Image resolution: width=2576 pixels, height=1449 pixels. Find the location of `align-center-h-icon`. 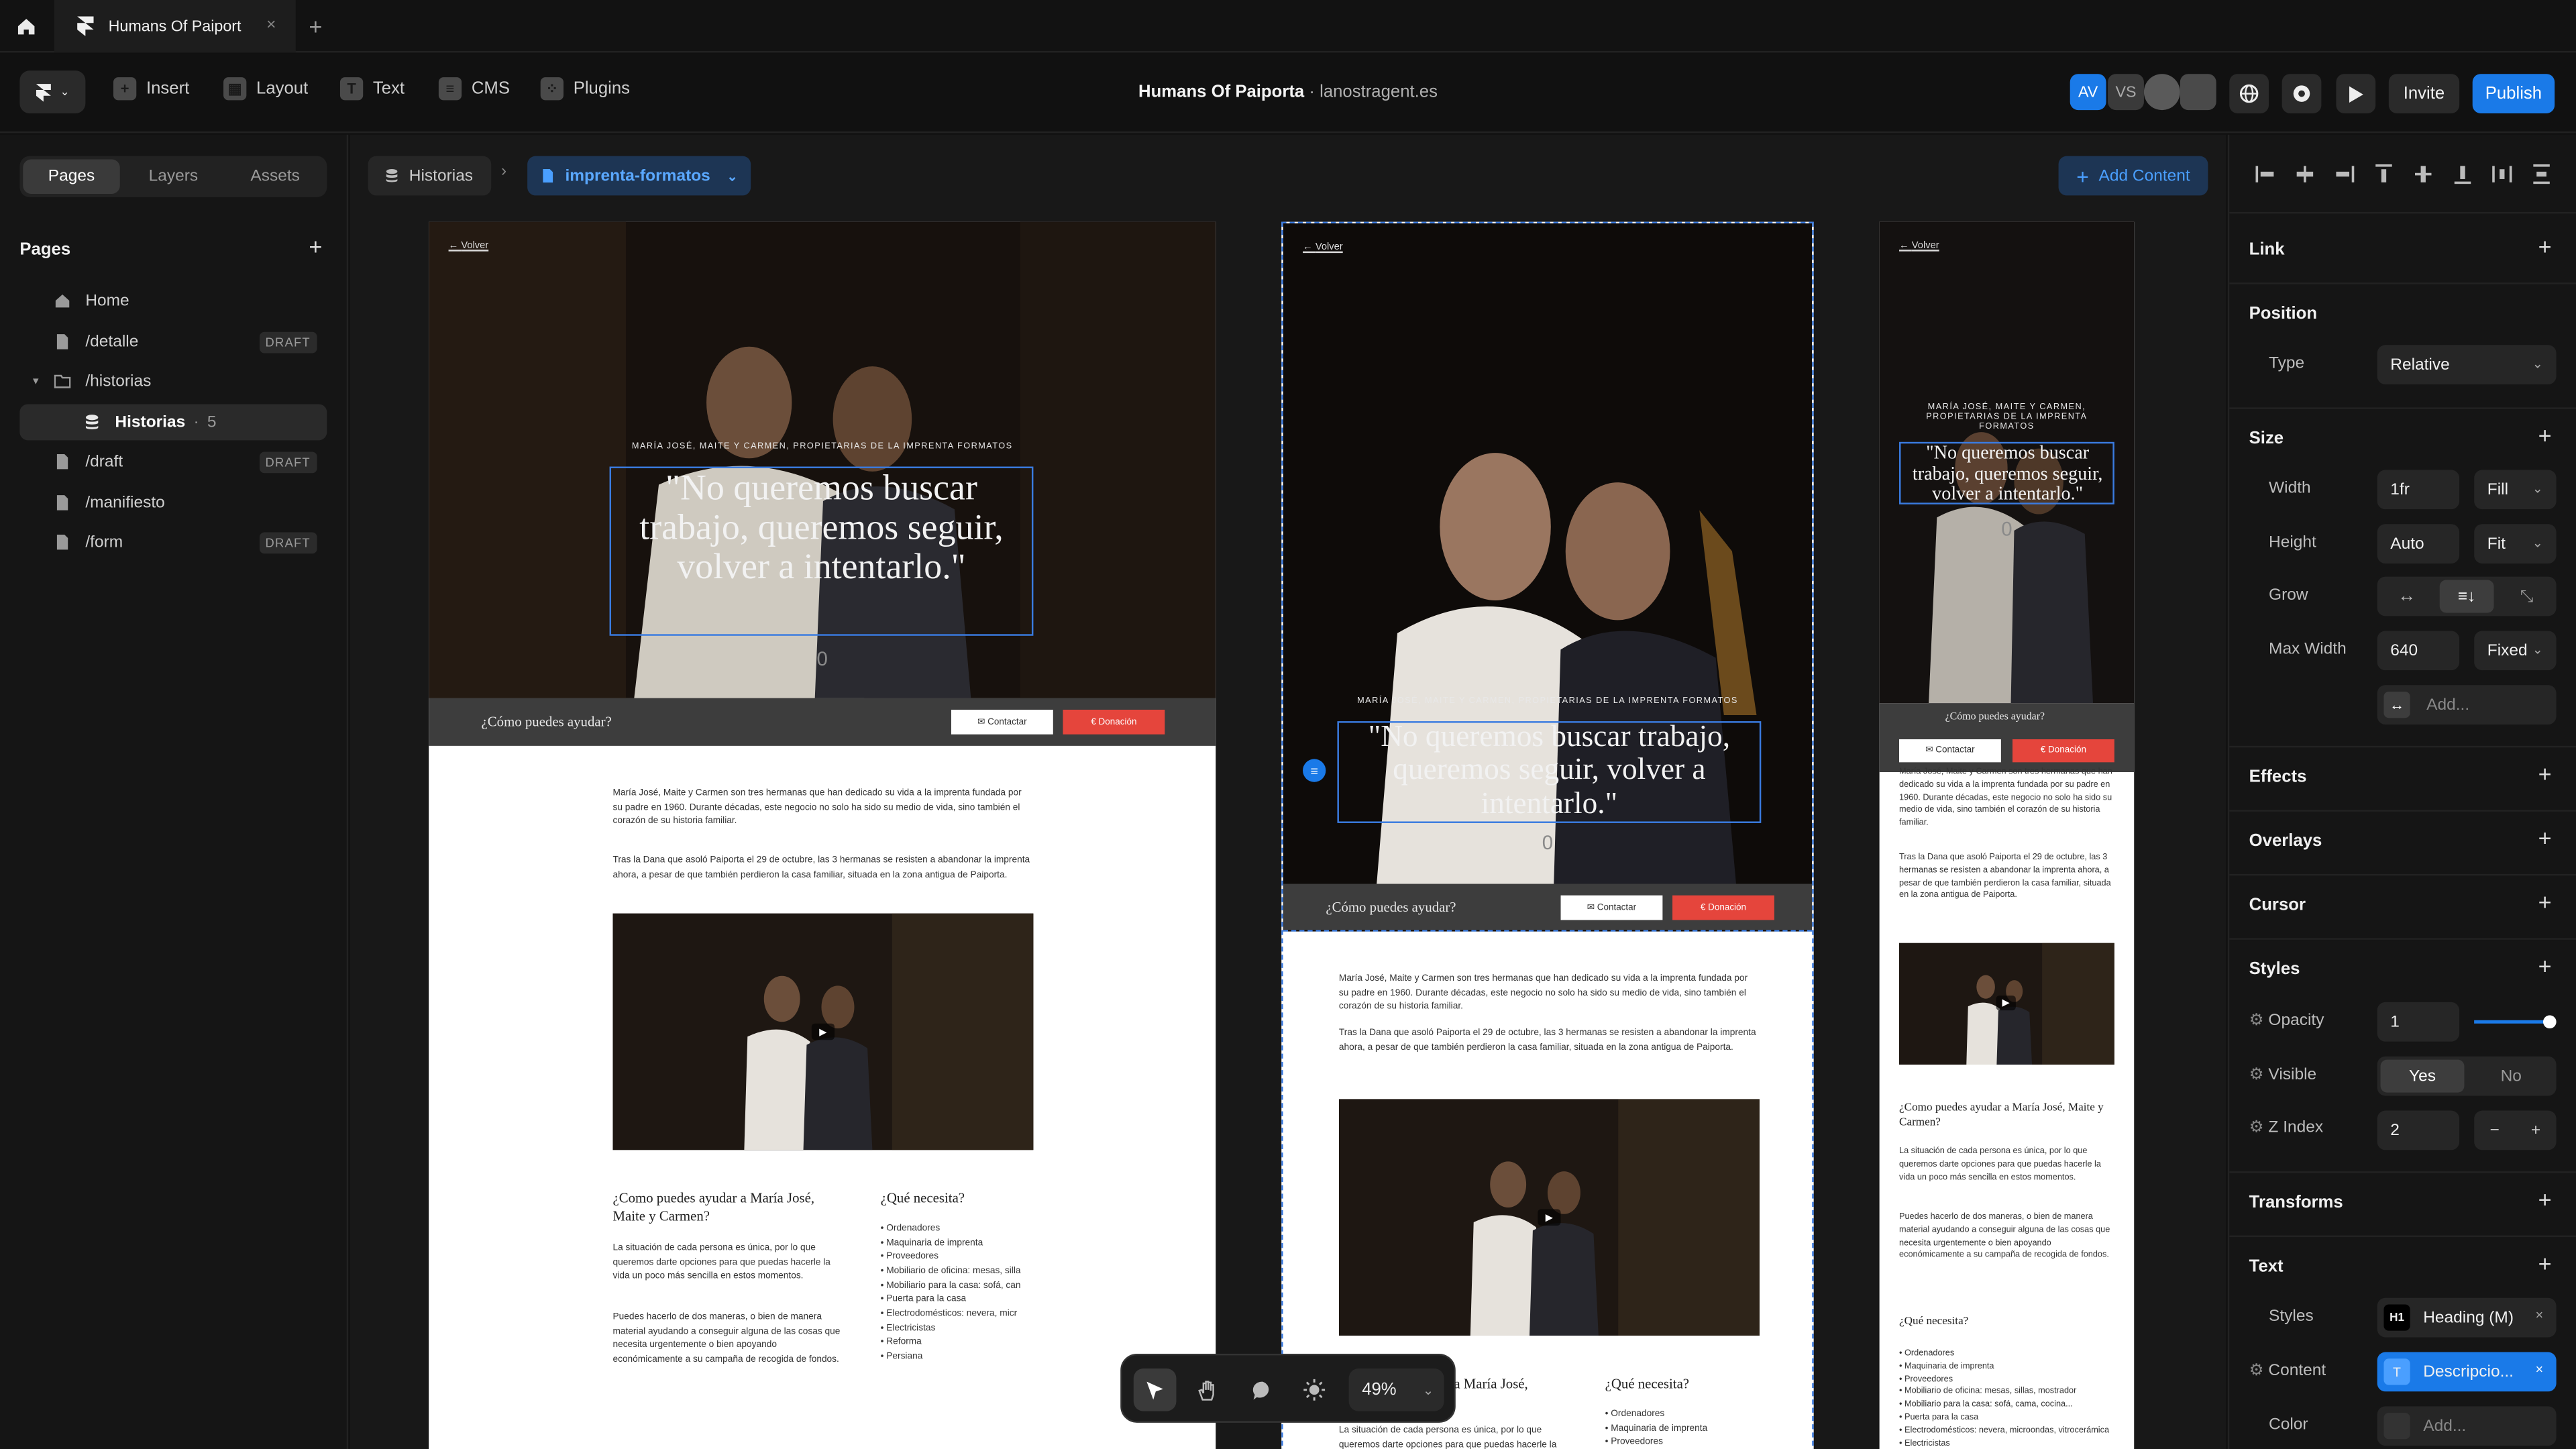

align-center-h-icon is located at coordinates (2304, 174).